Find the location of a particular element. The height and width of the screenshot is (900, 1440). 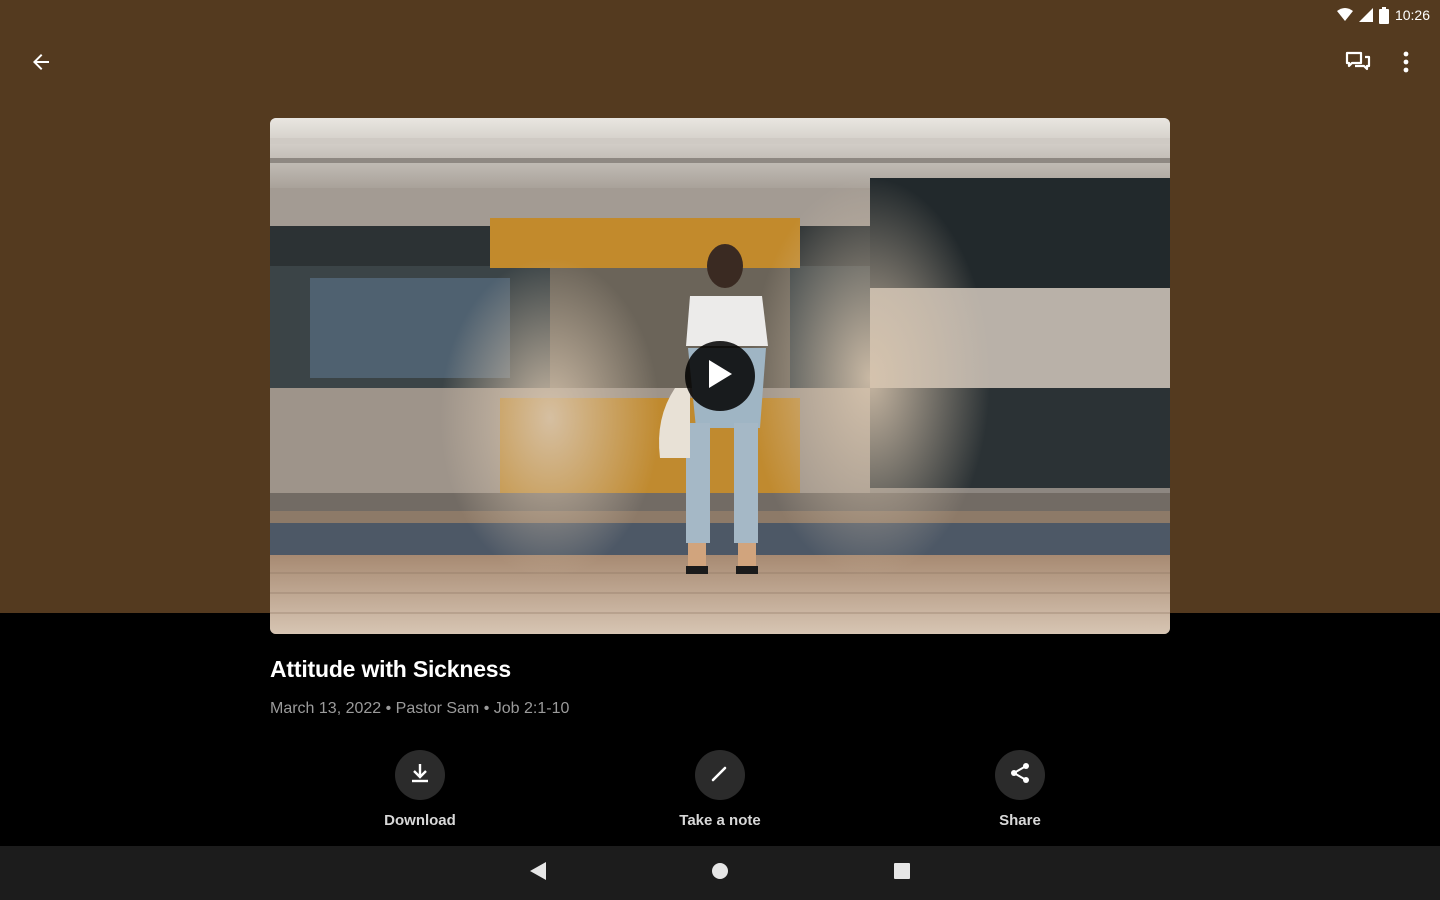

download-button: Download is located at coordinates (420, 789).